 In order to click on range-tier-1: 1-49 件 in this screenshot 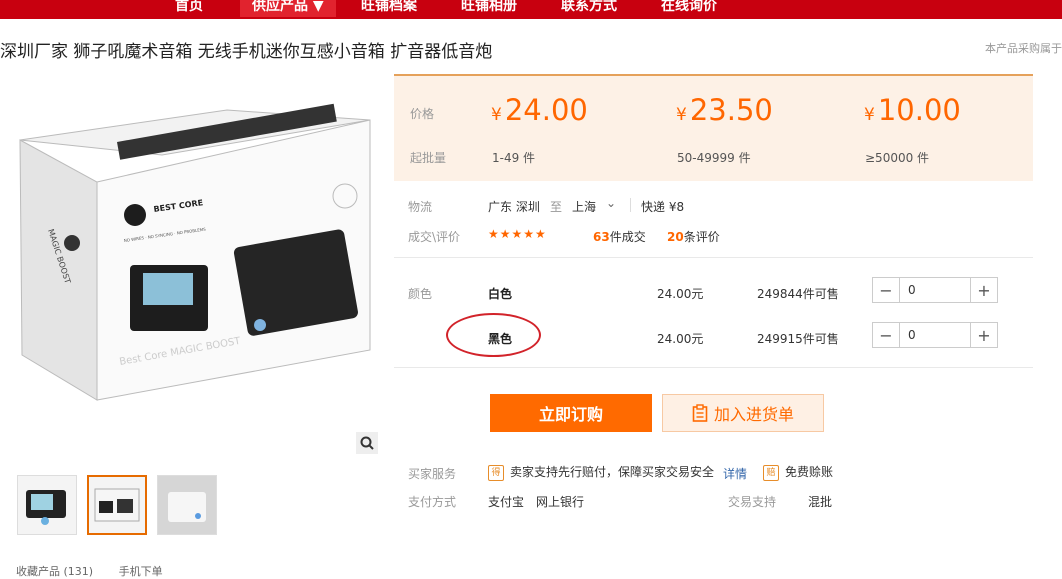, I will do `click(514, 158)`.